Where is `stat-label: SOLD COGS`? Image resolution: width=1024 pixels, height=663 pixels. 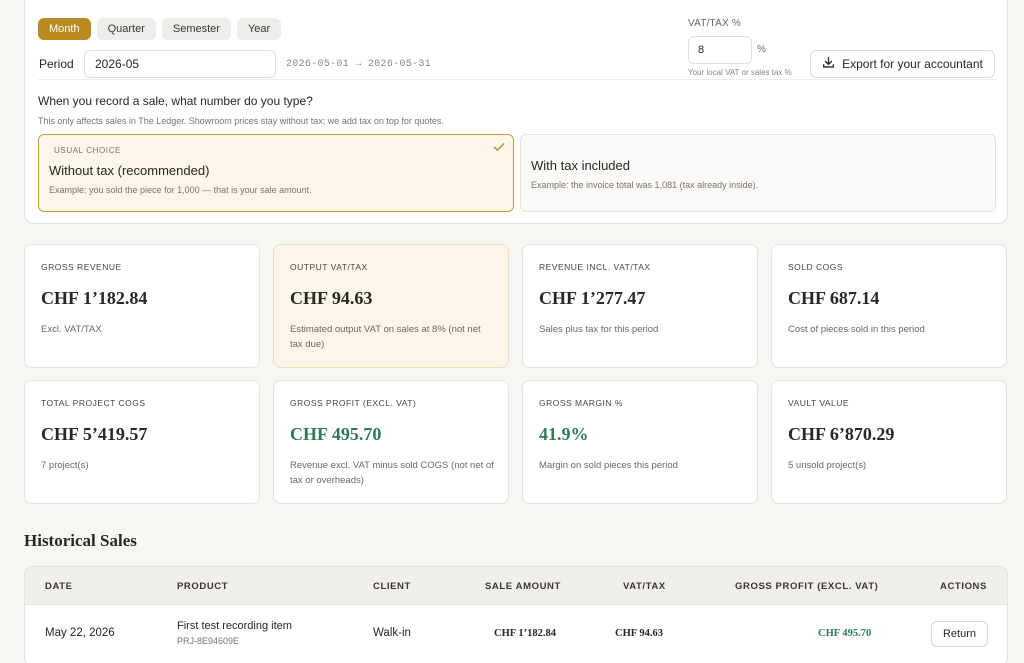
stat-label: SOLD COGS is located at coordinates (816, 267).